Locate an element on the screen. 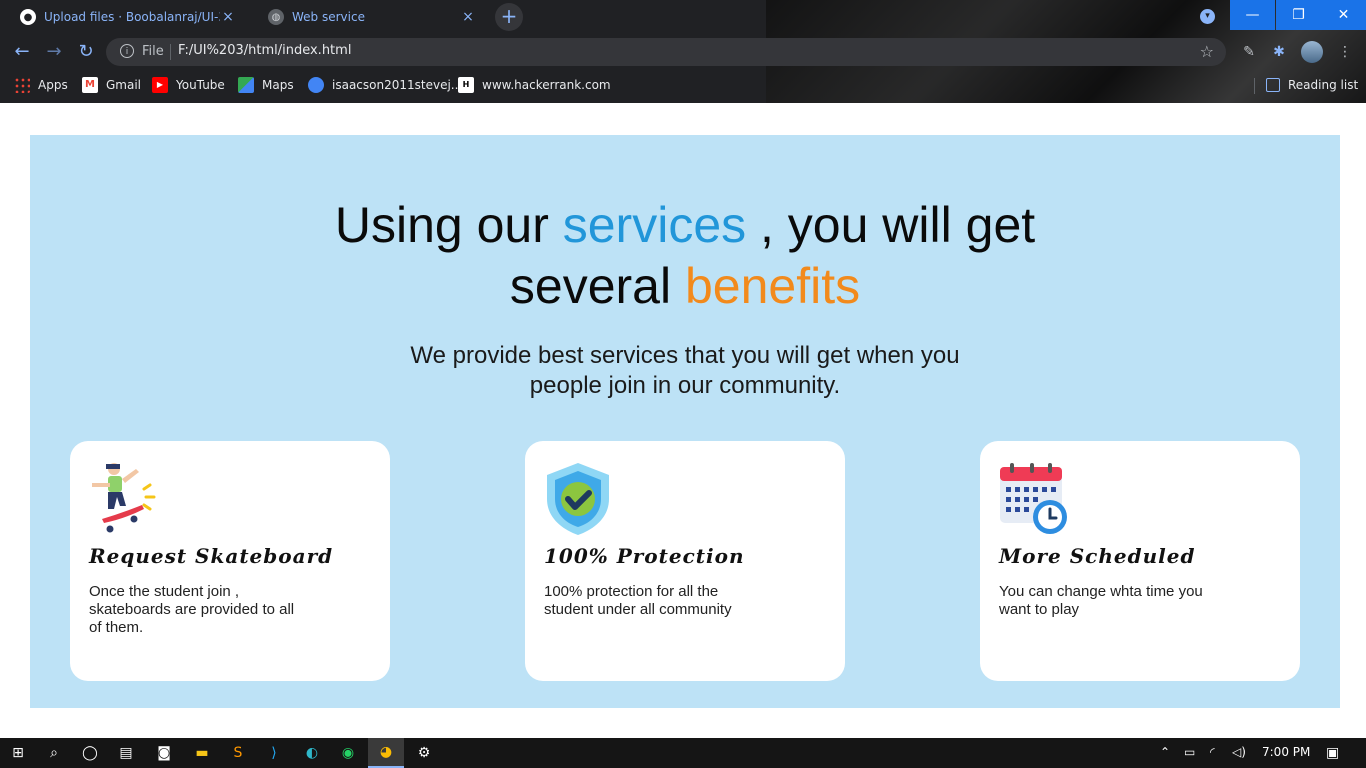 Image resolution: width=1366 pixels, height=768 pixels. file-explorer-icon: ▬ is located at coordinates (202, 753).